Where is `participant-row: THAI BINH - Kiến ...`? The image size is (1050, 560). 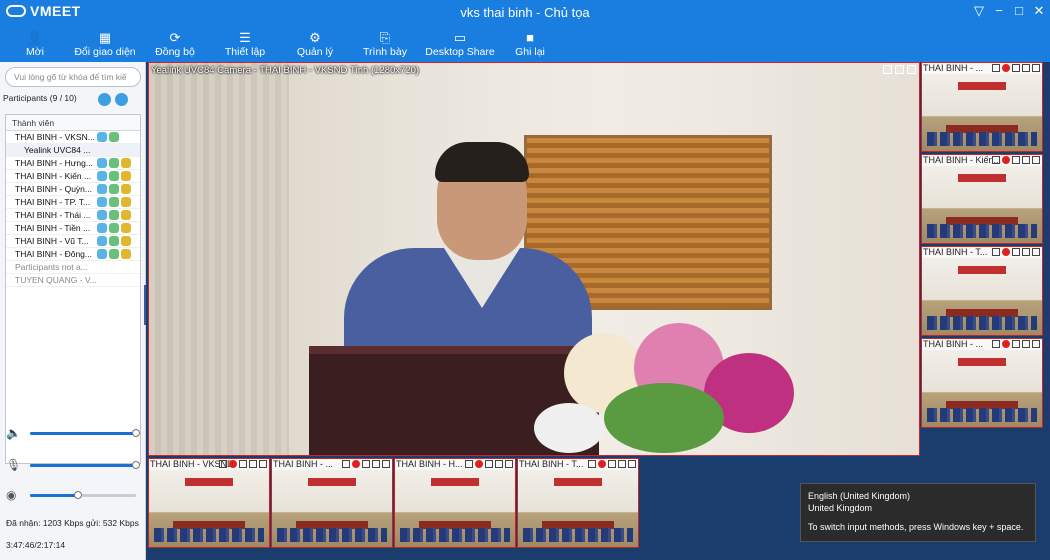 participant-row: THAI BINH - Kiến ... is located at coordinates (73, 176).